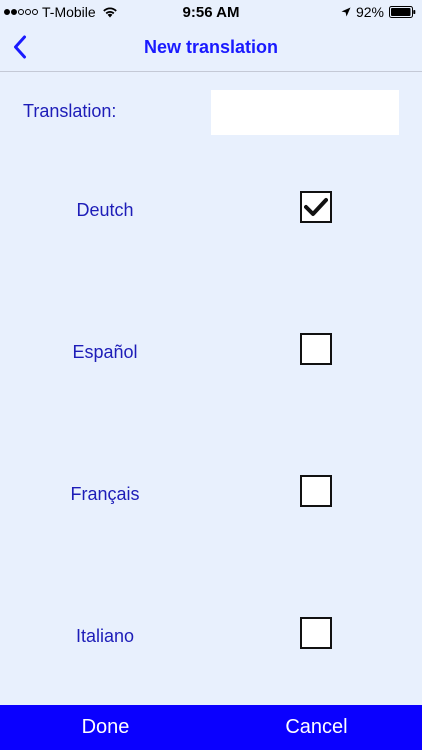 The height and width of the screenshot is (750, 422). Describe the element at coordinates (305, 112) in the screenshot. I see `translation-input` at that location.